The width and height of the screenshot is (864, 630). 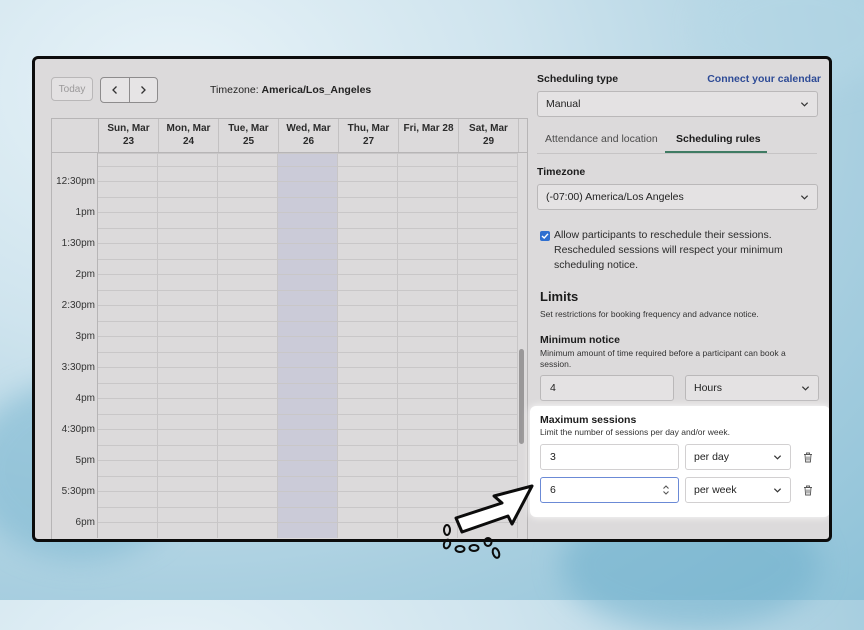 I want to click on next-week-button, so click(x=143, y=90).